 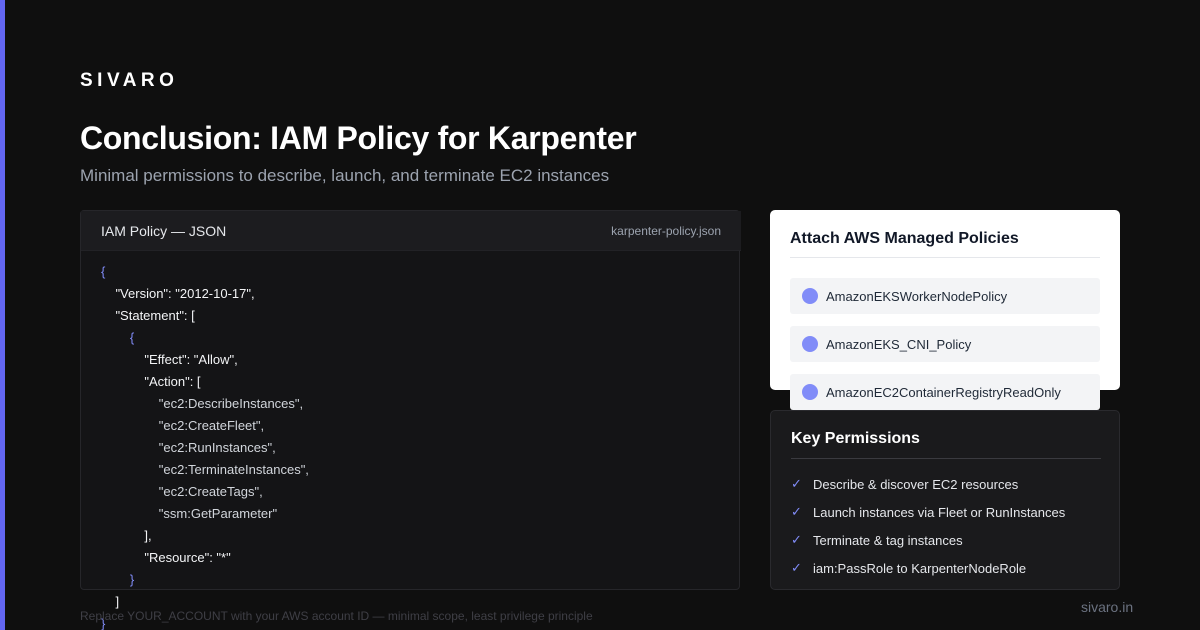 I want to click on code-line: ],, so click(x=126, y=535).